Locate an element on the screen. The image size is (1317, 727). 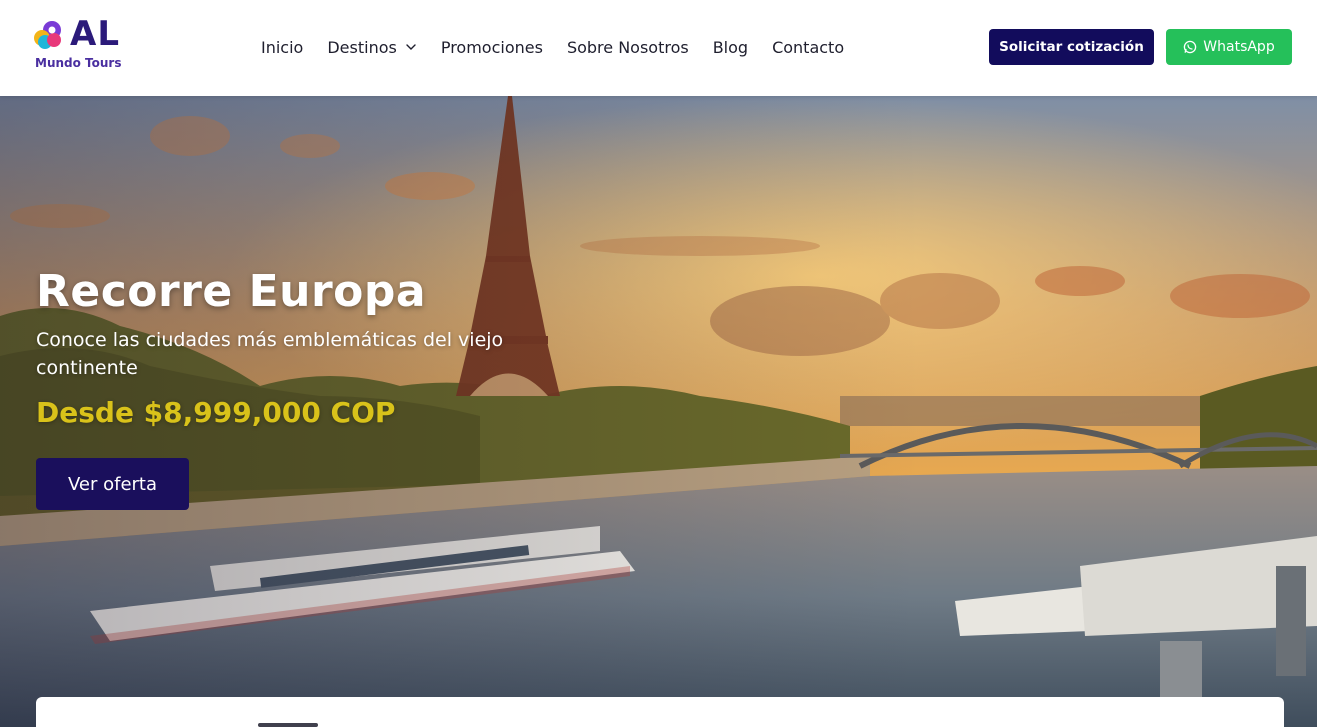
view-offer-button: Ver oferta is located at coordinates (112, 484).